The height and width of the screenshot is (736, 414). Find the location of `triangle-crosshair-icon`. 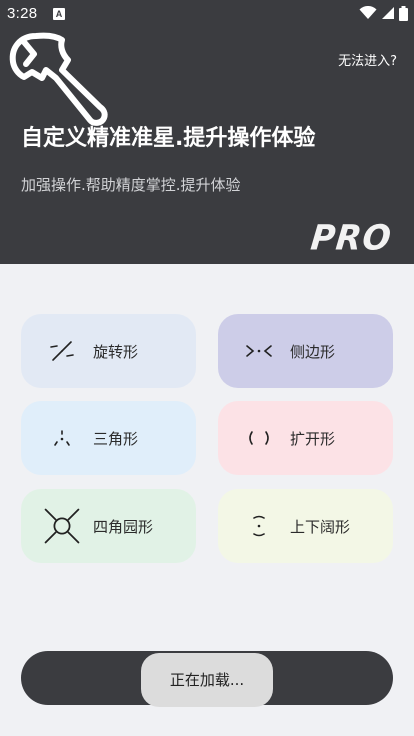

triangle-crosshair-icon is located at coordinates (62, 438).